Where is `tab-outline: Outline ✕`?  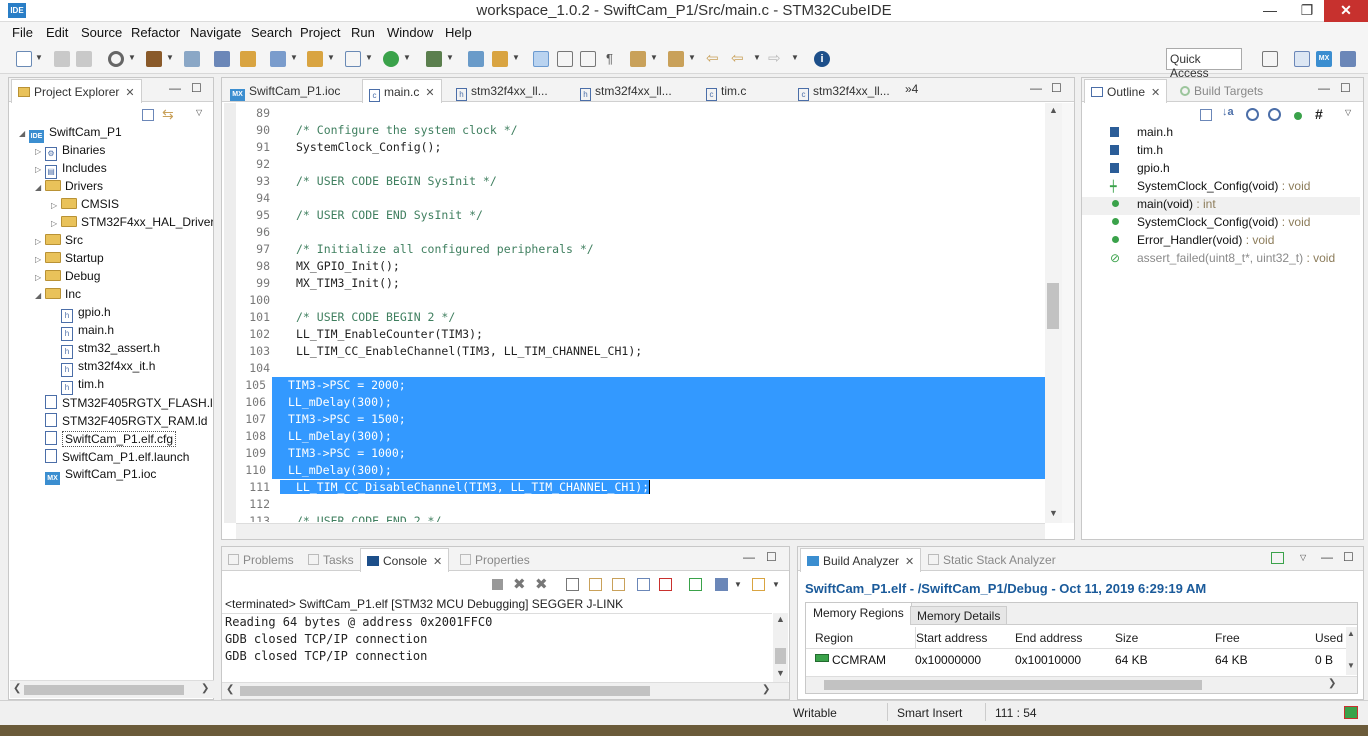 tab-outline: Outline ✕ is located at coordinates (1126, 91).